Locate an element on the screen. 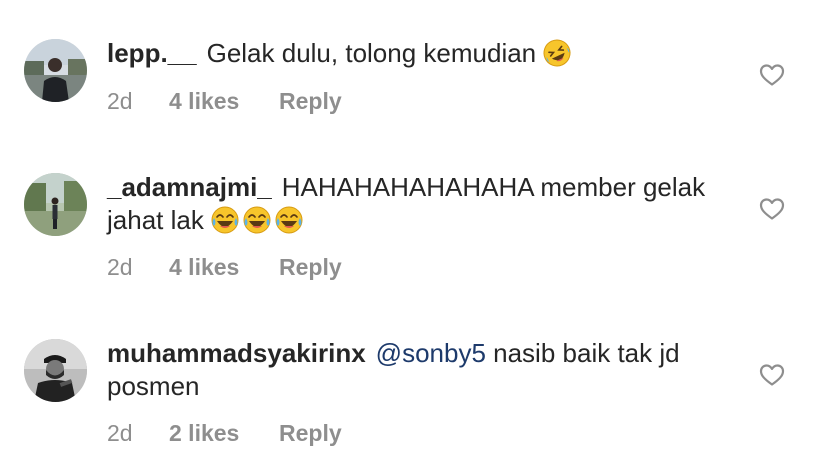 The height and width of the screenshot is (469, 828). comment-username: lepp.__ is located at coordinates (152, 53).